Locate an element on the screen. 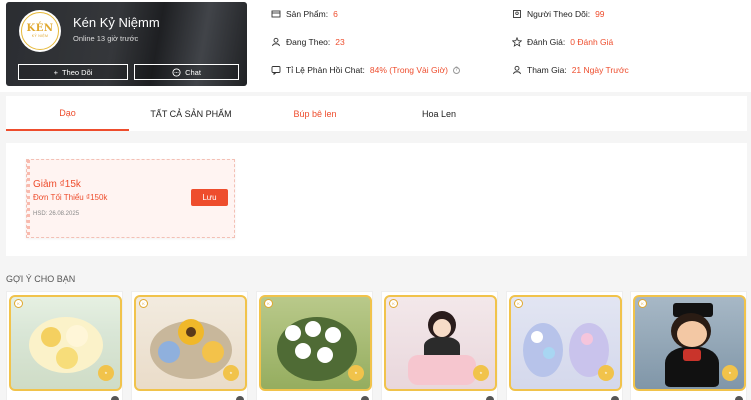  chat-button: Chat is located at coordinates (186, 72).